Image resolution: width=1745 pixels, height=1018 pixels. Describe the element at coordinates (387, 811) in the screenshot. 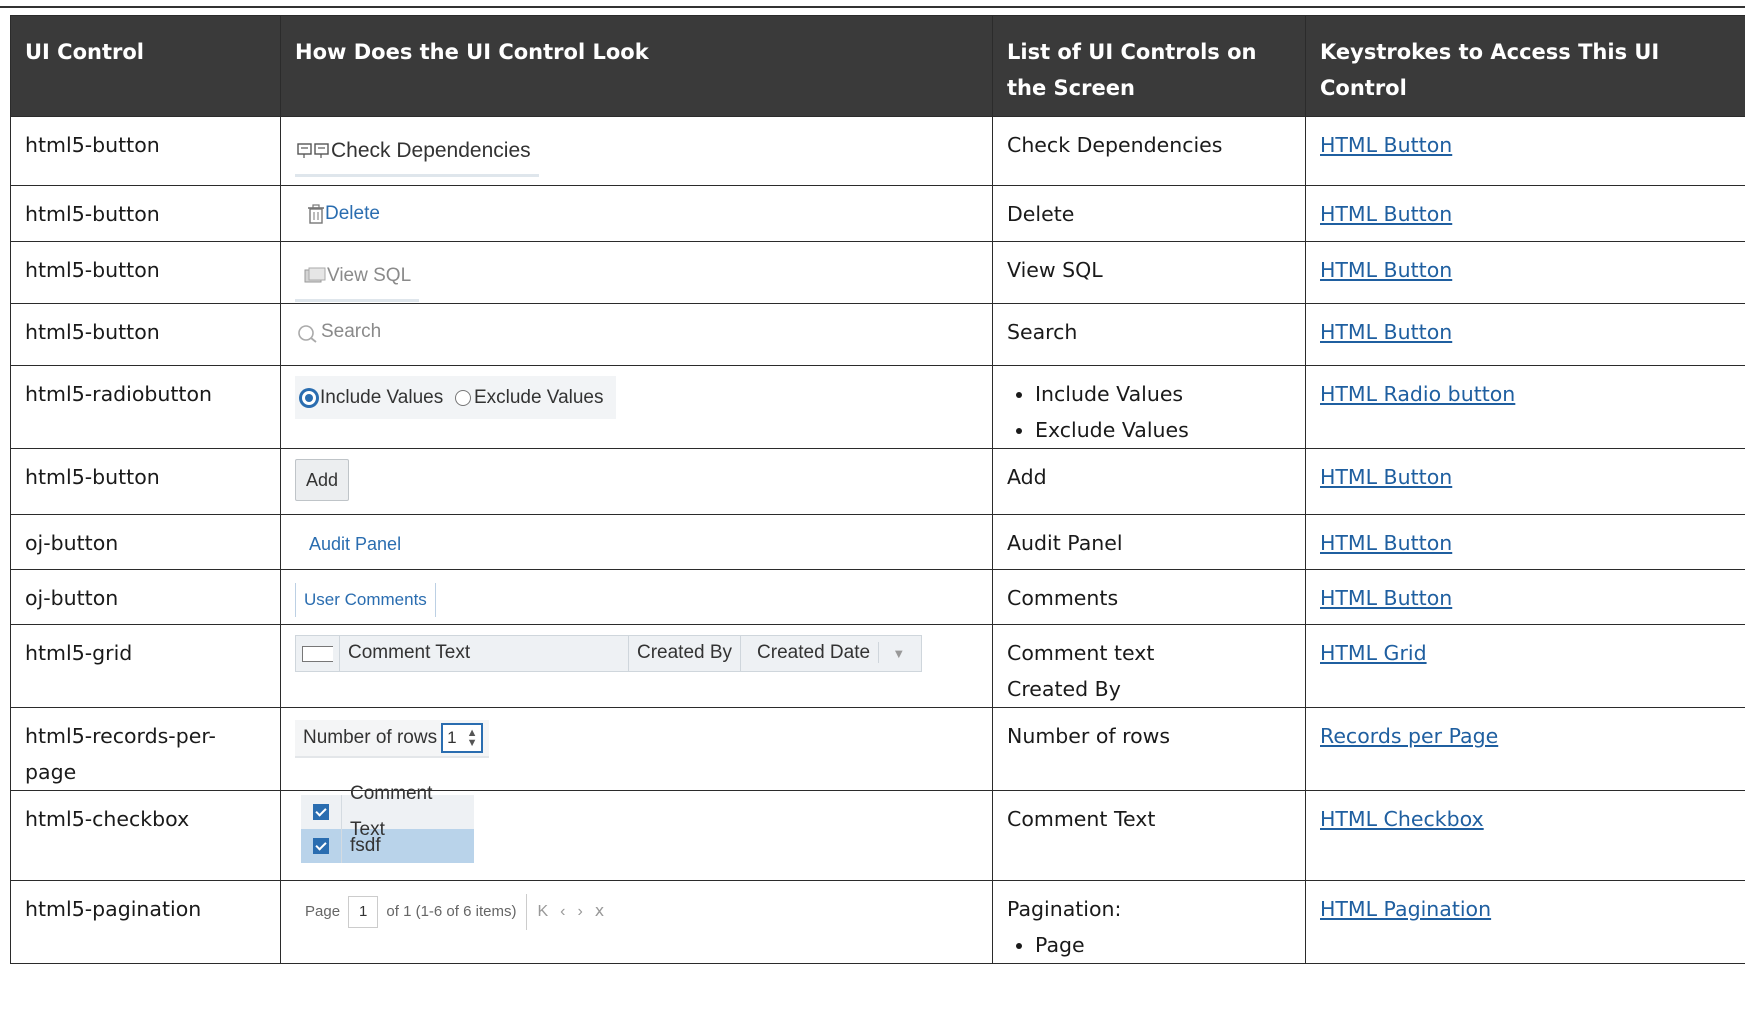

I see `checkbox-grid-header: Comment Text` at that location.